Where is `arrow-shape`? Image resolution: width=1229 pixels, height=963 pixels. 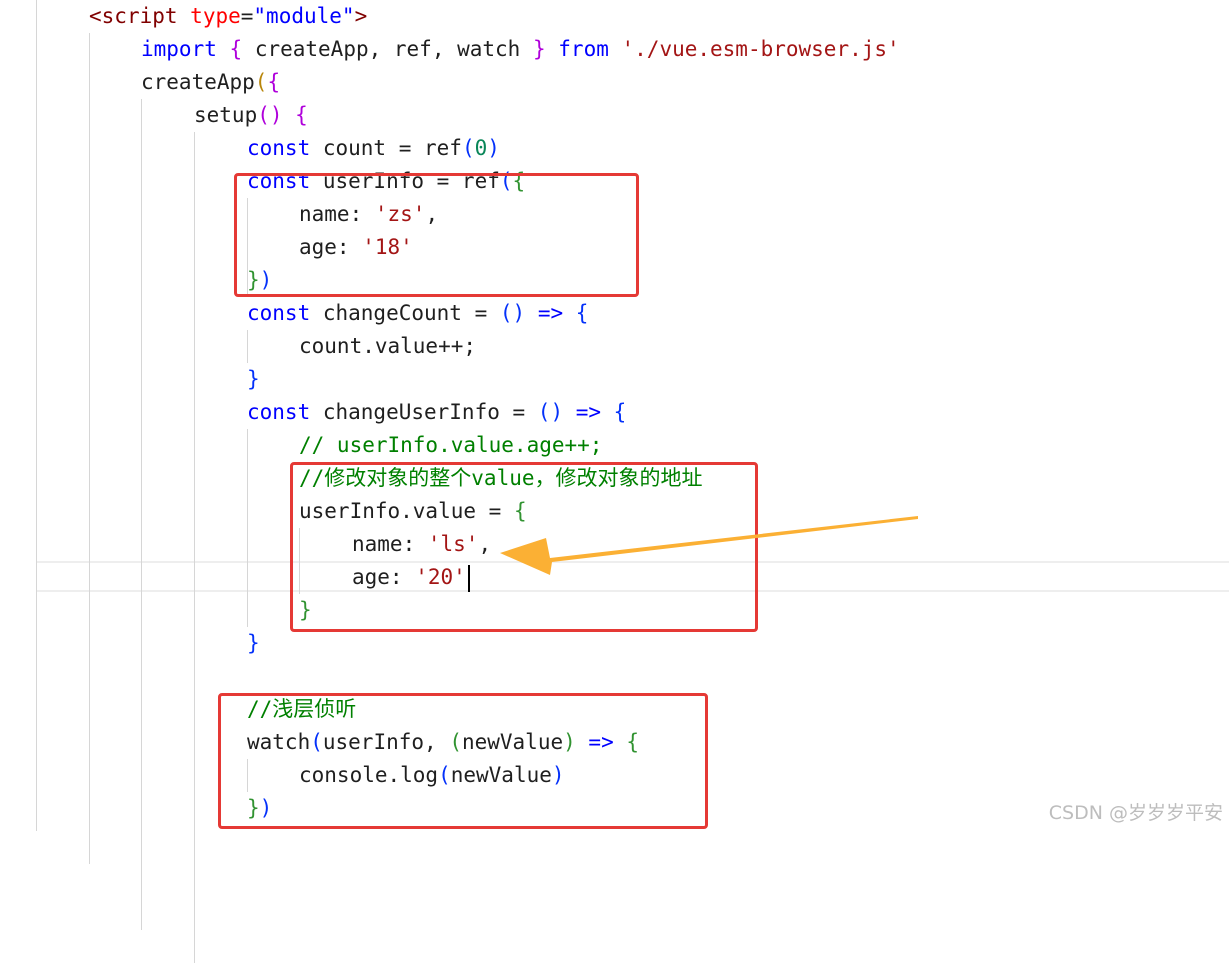 arrow-shape is located at coordinates (709, 545).